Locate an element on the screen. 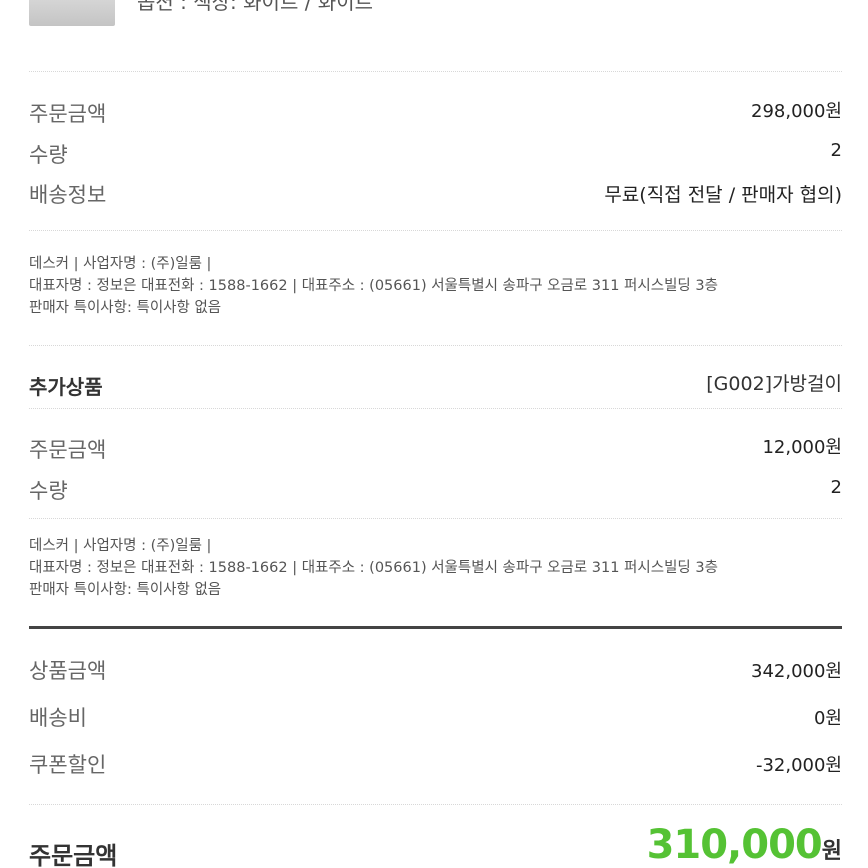  shipping-fee-value: 0원 is located at coordinates (827, 718).